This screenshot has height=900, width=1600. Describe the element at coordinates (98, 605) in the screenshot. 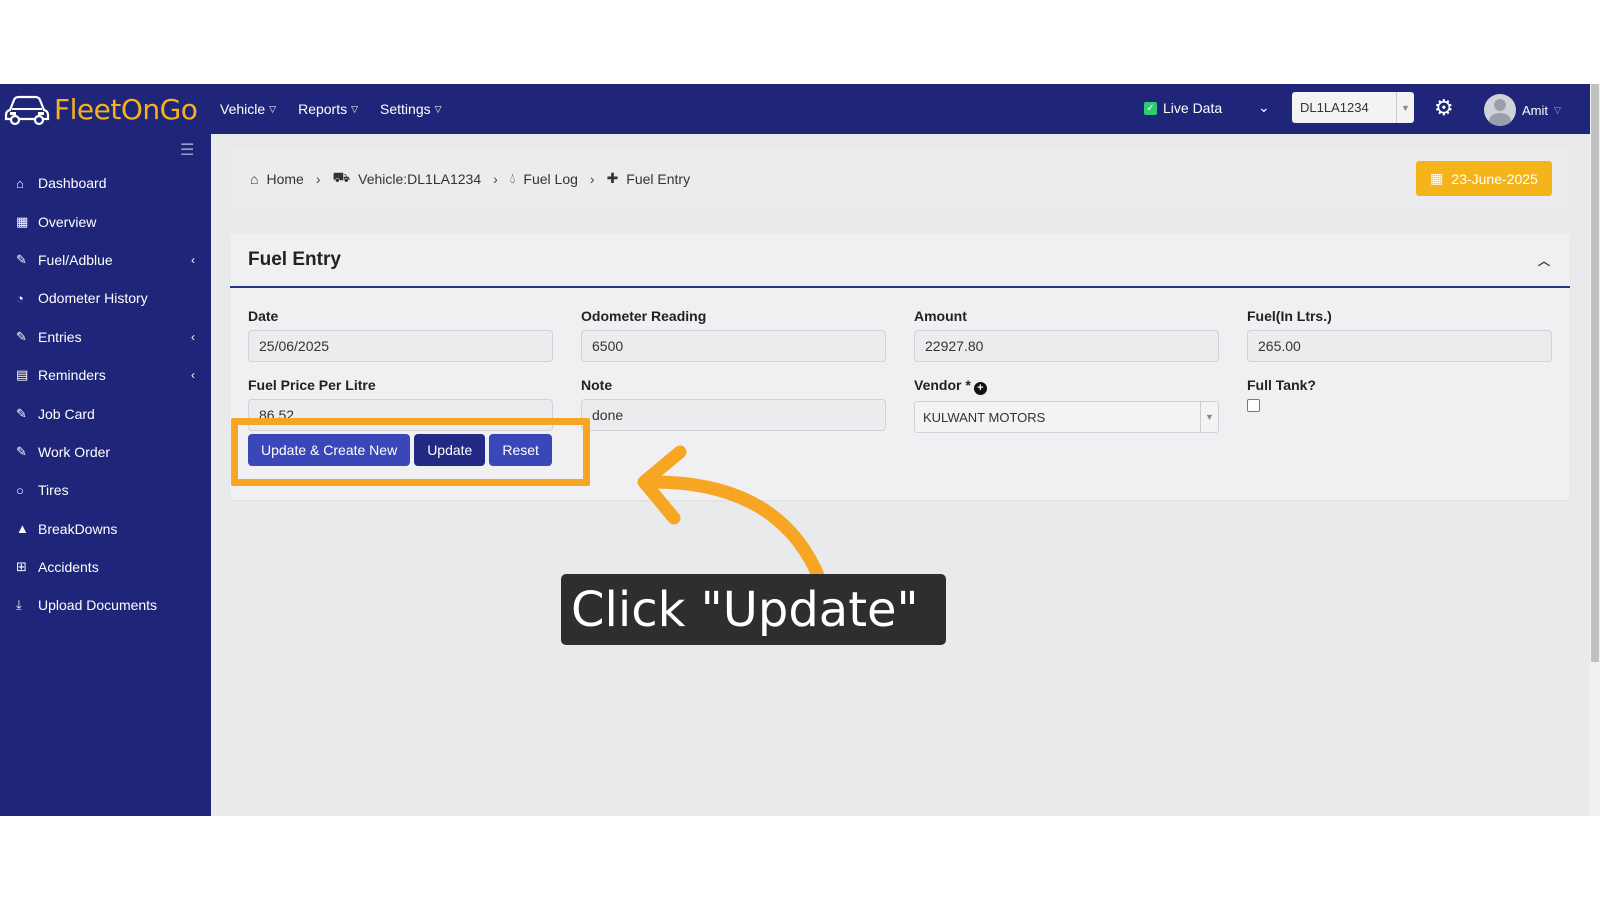

I see `sidebar-item-label: Upload Documents` at that location.